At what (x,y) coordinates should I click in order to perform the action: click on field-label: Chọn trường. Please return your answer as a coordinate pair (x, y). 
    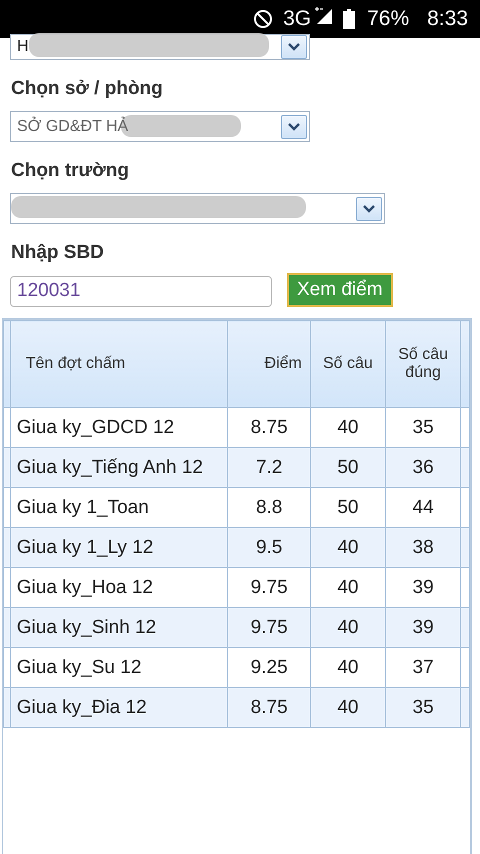
    Looking at the image, I should click on (70, 171).